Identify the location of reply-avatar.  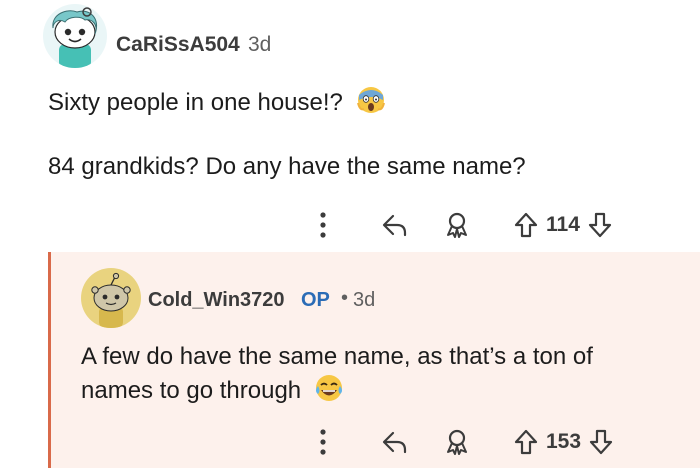
(111, 298).